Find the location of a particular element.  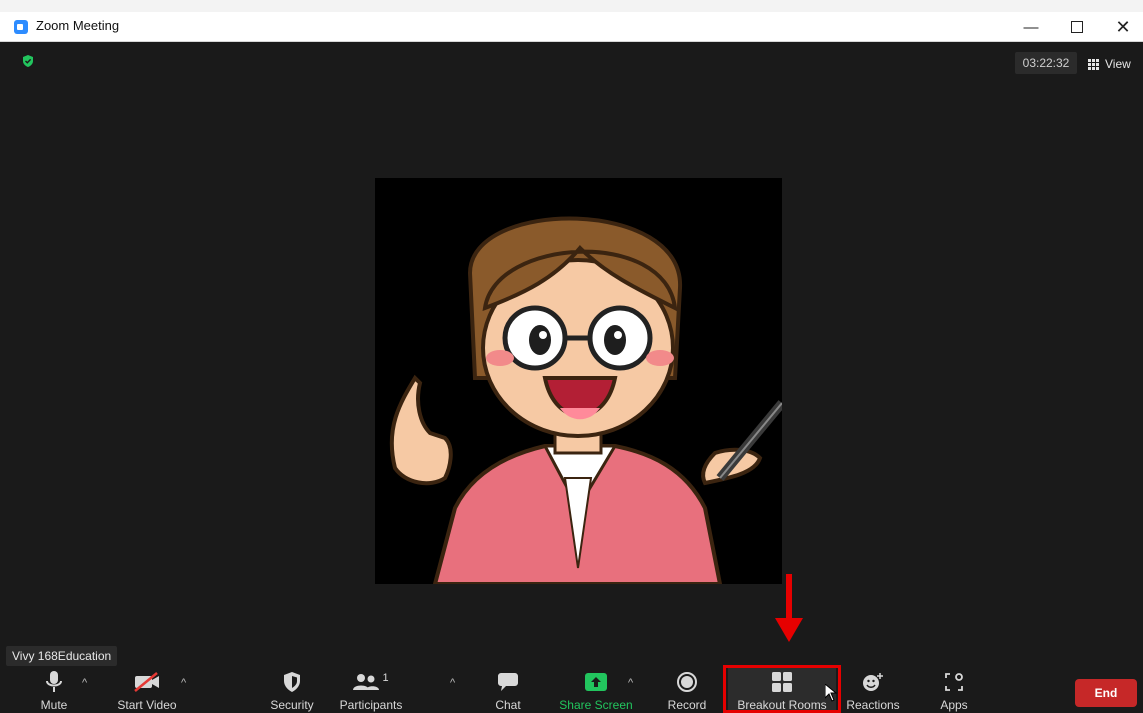

view-button: View is located at coordinates (1109, 64).